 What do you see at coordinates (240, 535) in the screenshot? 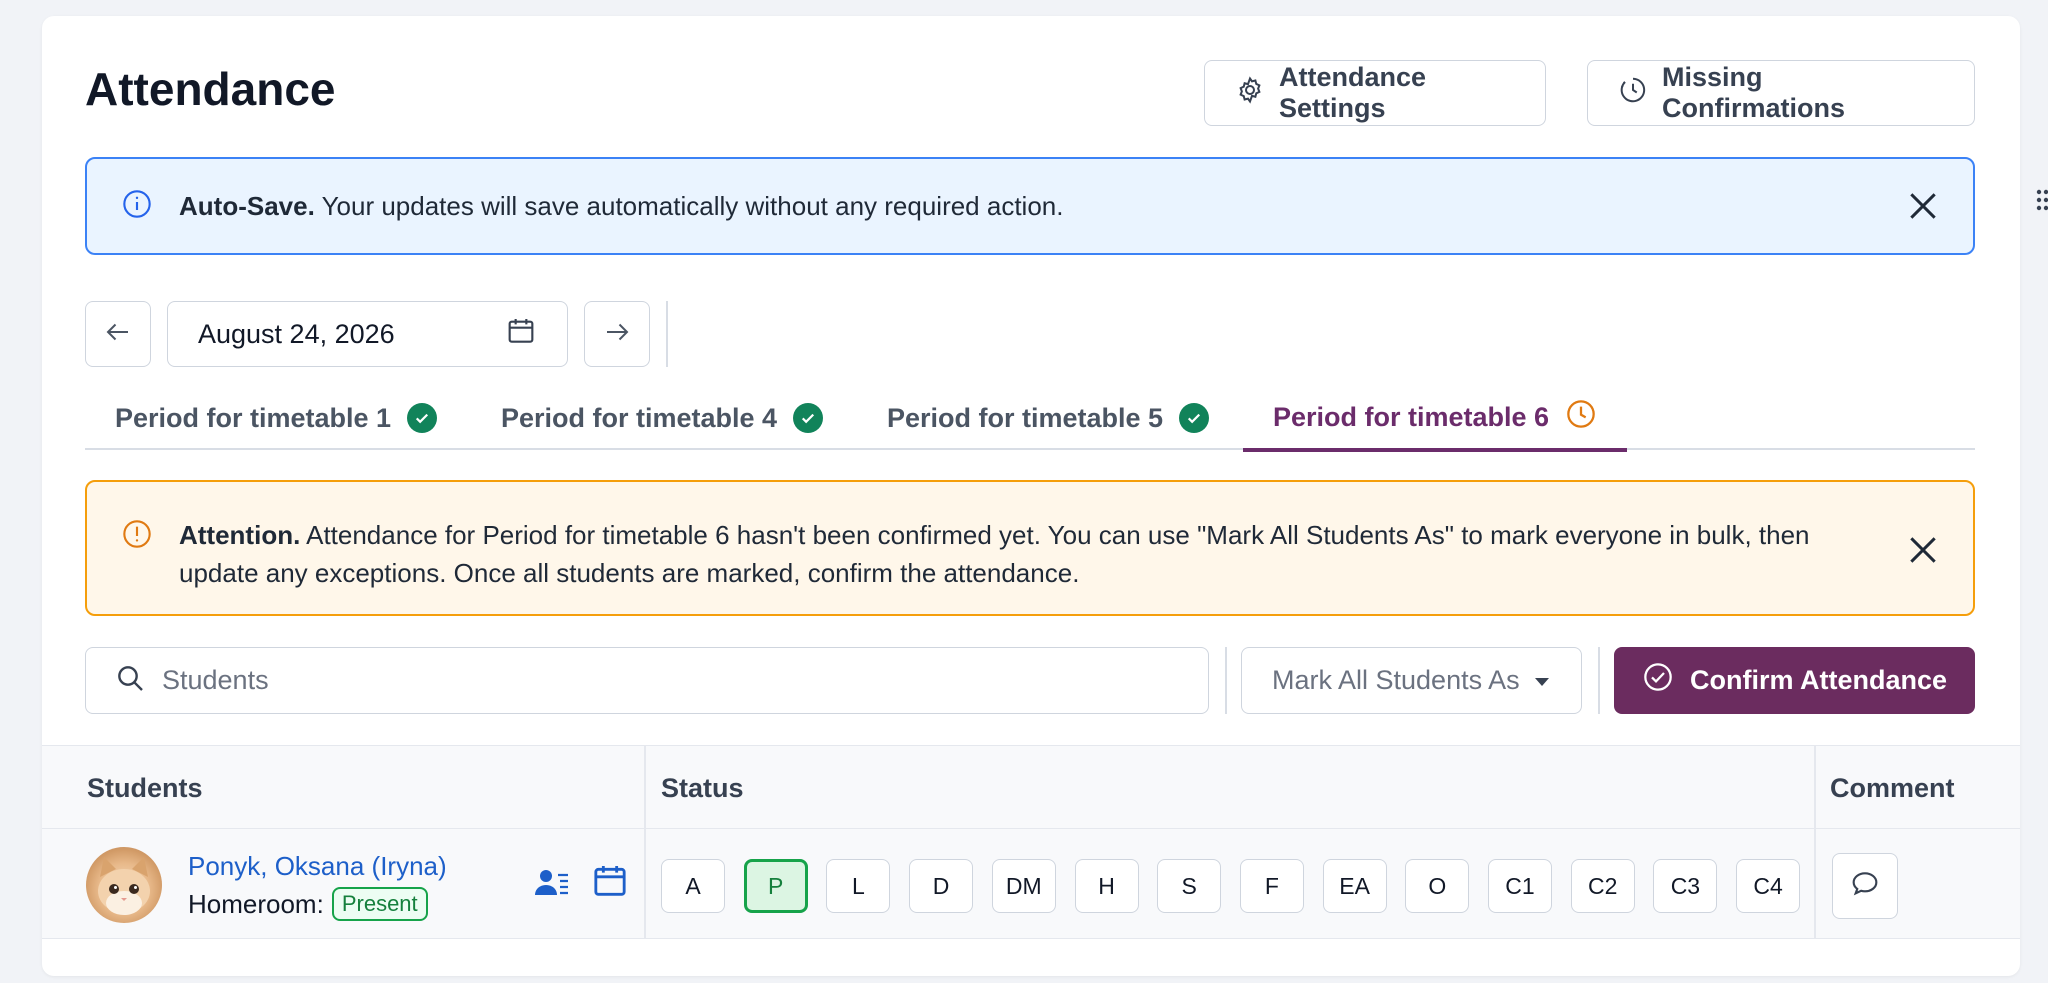
I see `attention-title: Attention.` at bounding box center [240, 535].